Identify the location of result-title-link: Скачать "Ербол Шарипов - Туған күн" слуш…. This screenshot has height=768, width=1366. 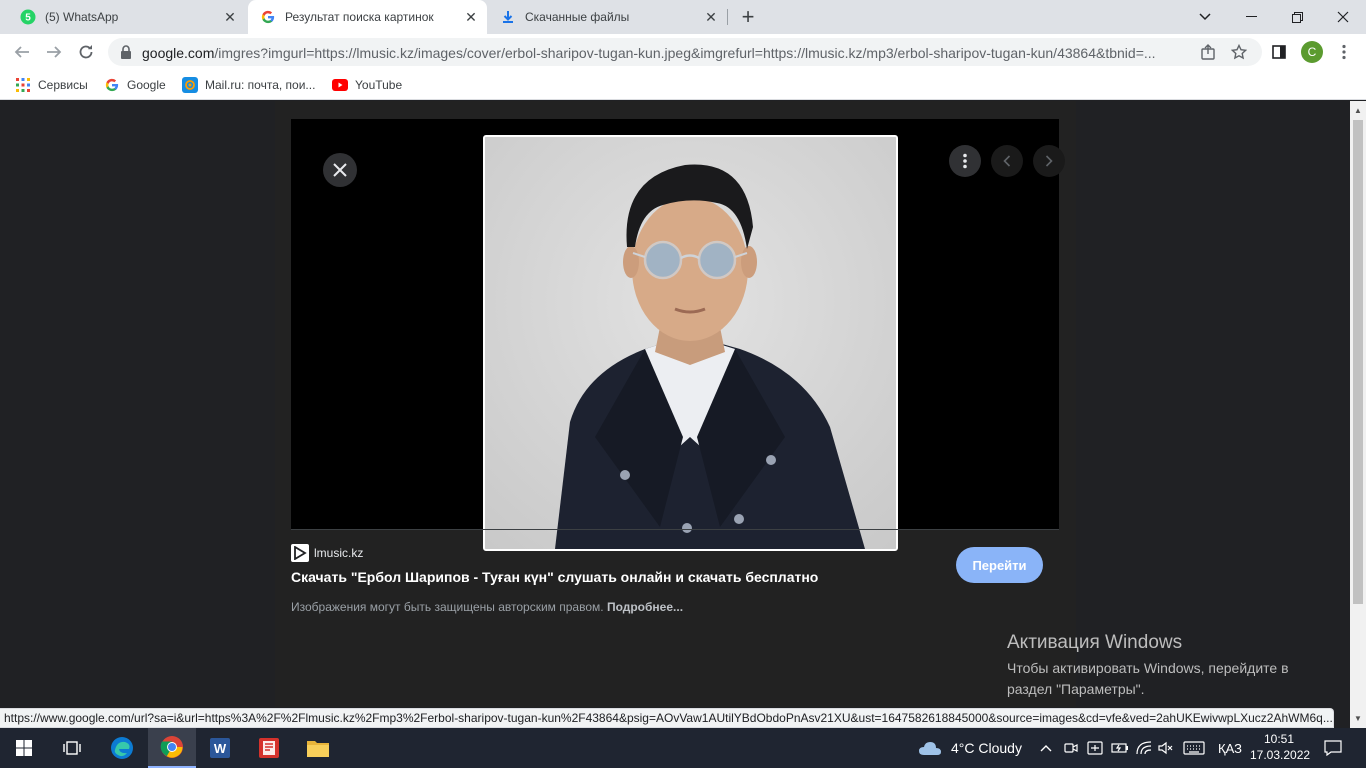
(554, 577).